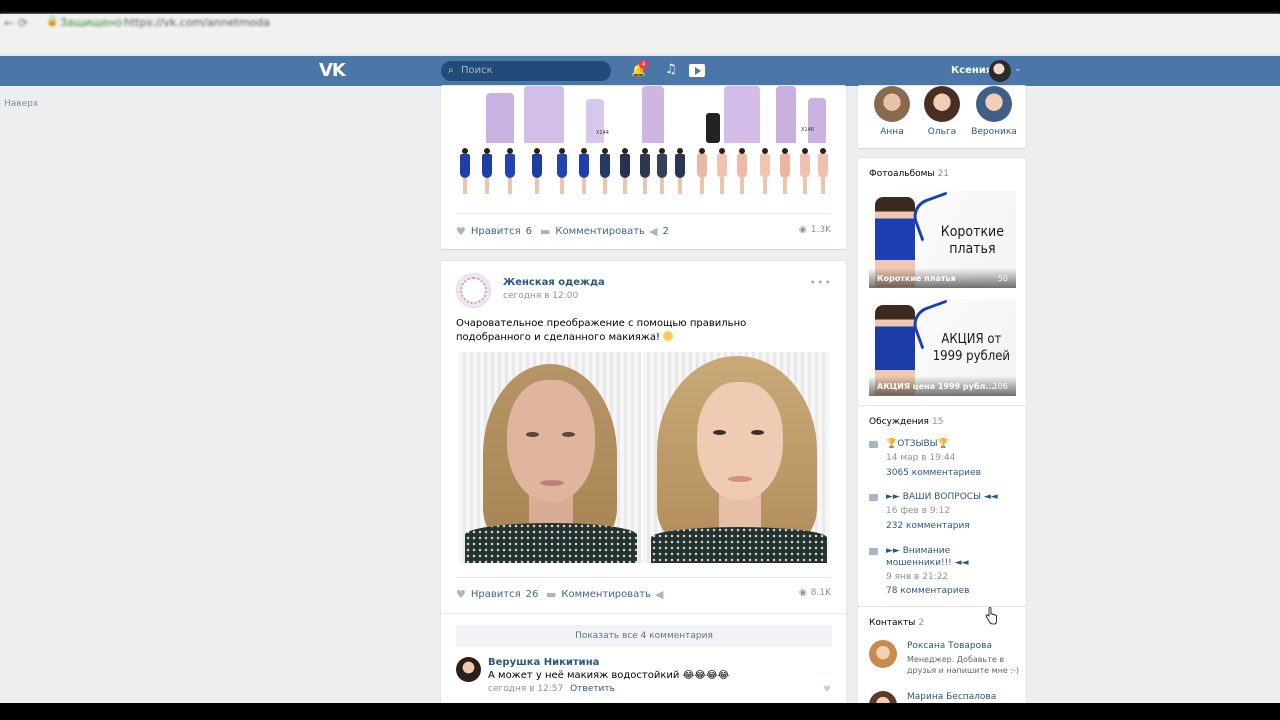 This screenshot has height=720, width=1280. I want to click on topic-comments-link: 3065 комментариев, so click(933, 473).